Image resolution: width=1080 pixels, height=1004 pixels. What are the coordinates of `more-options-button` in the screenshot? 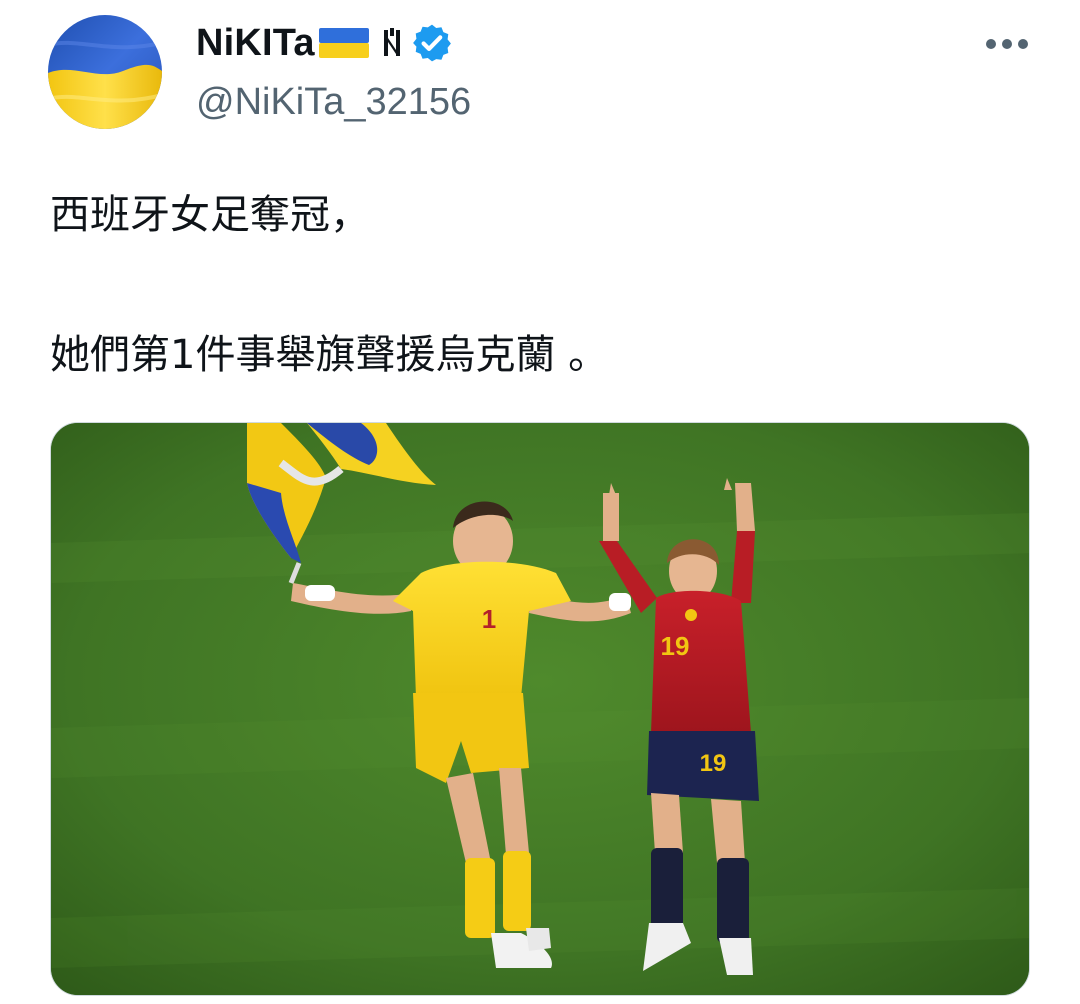 It's located at (1007, 44).